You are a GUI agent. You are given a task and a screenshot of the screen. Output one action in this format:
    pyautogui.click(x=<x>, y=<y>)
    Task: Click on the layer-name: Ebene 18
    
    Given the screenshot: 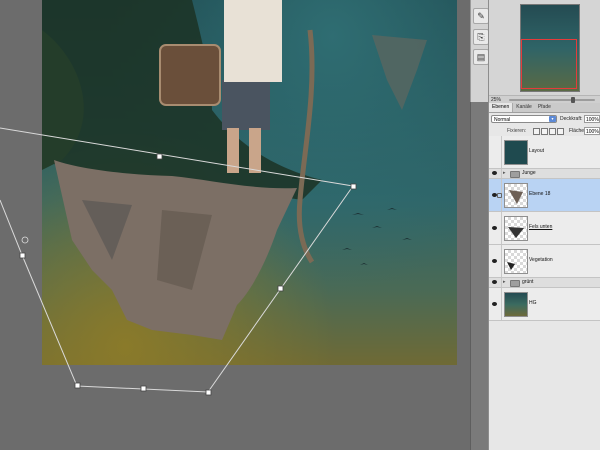 What is the action you would take?
    pyautogui.click(x=539, y=194)
    